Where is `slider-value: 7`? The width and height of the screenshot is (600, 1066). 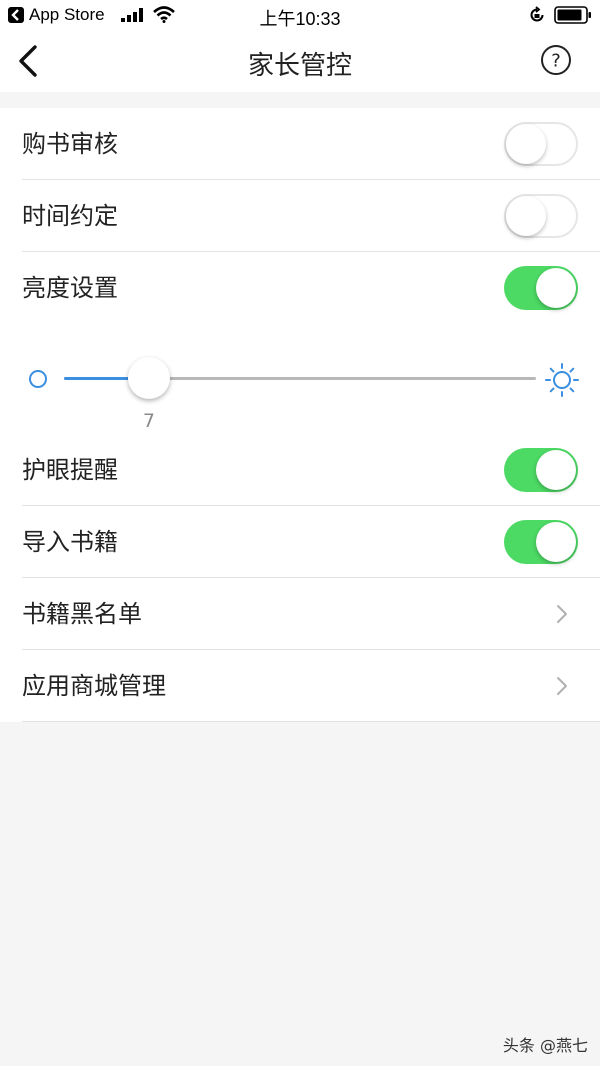 slider-value: 7 is located at coordinates (148, 421).